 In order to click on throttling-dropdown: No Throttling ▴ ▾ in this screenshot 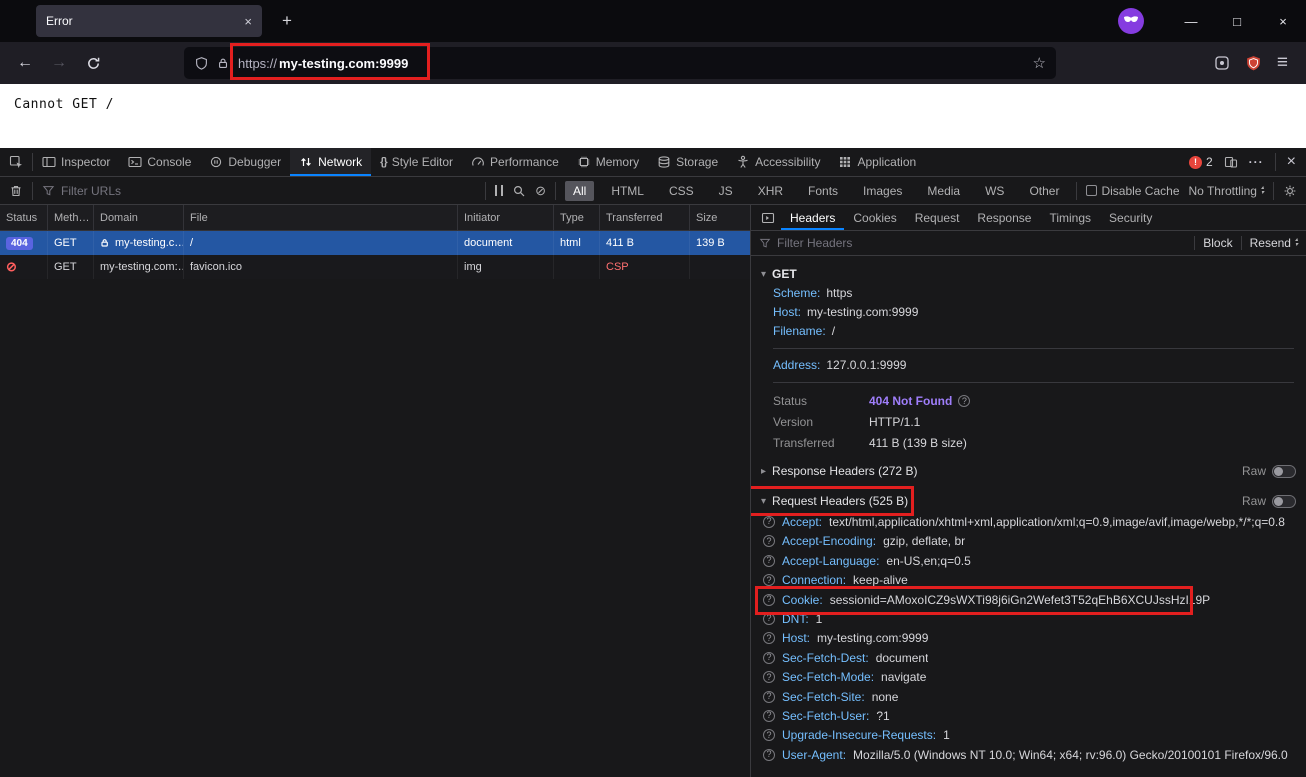, I will do `click(1227, 191)`.